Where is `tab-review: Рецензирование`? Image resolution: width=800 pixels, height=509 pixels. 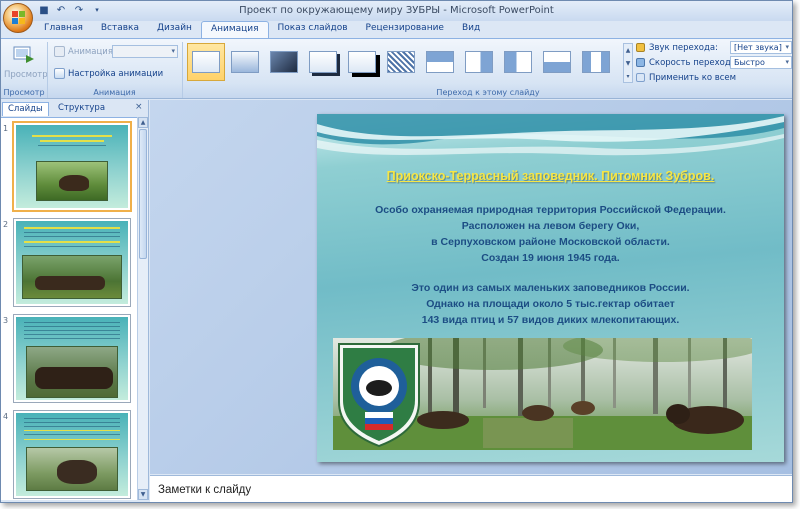
tab-review: Рецензирование is located at coordinates (405, 29).